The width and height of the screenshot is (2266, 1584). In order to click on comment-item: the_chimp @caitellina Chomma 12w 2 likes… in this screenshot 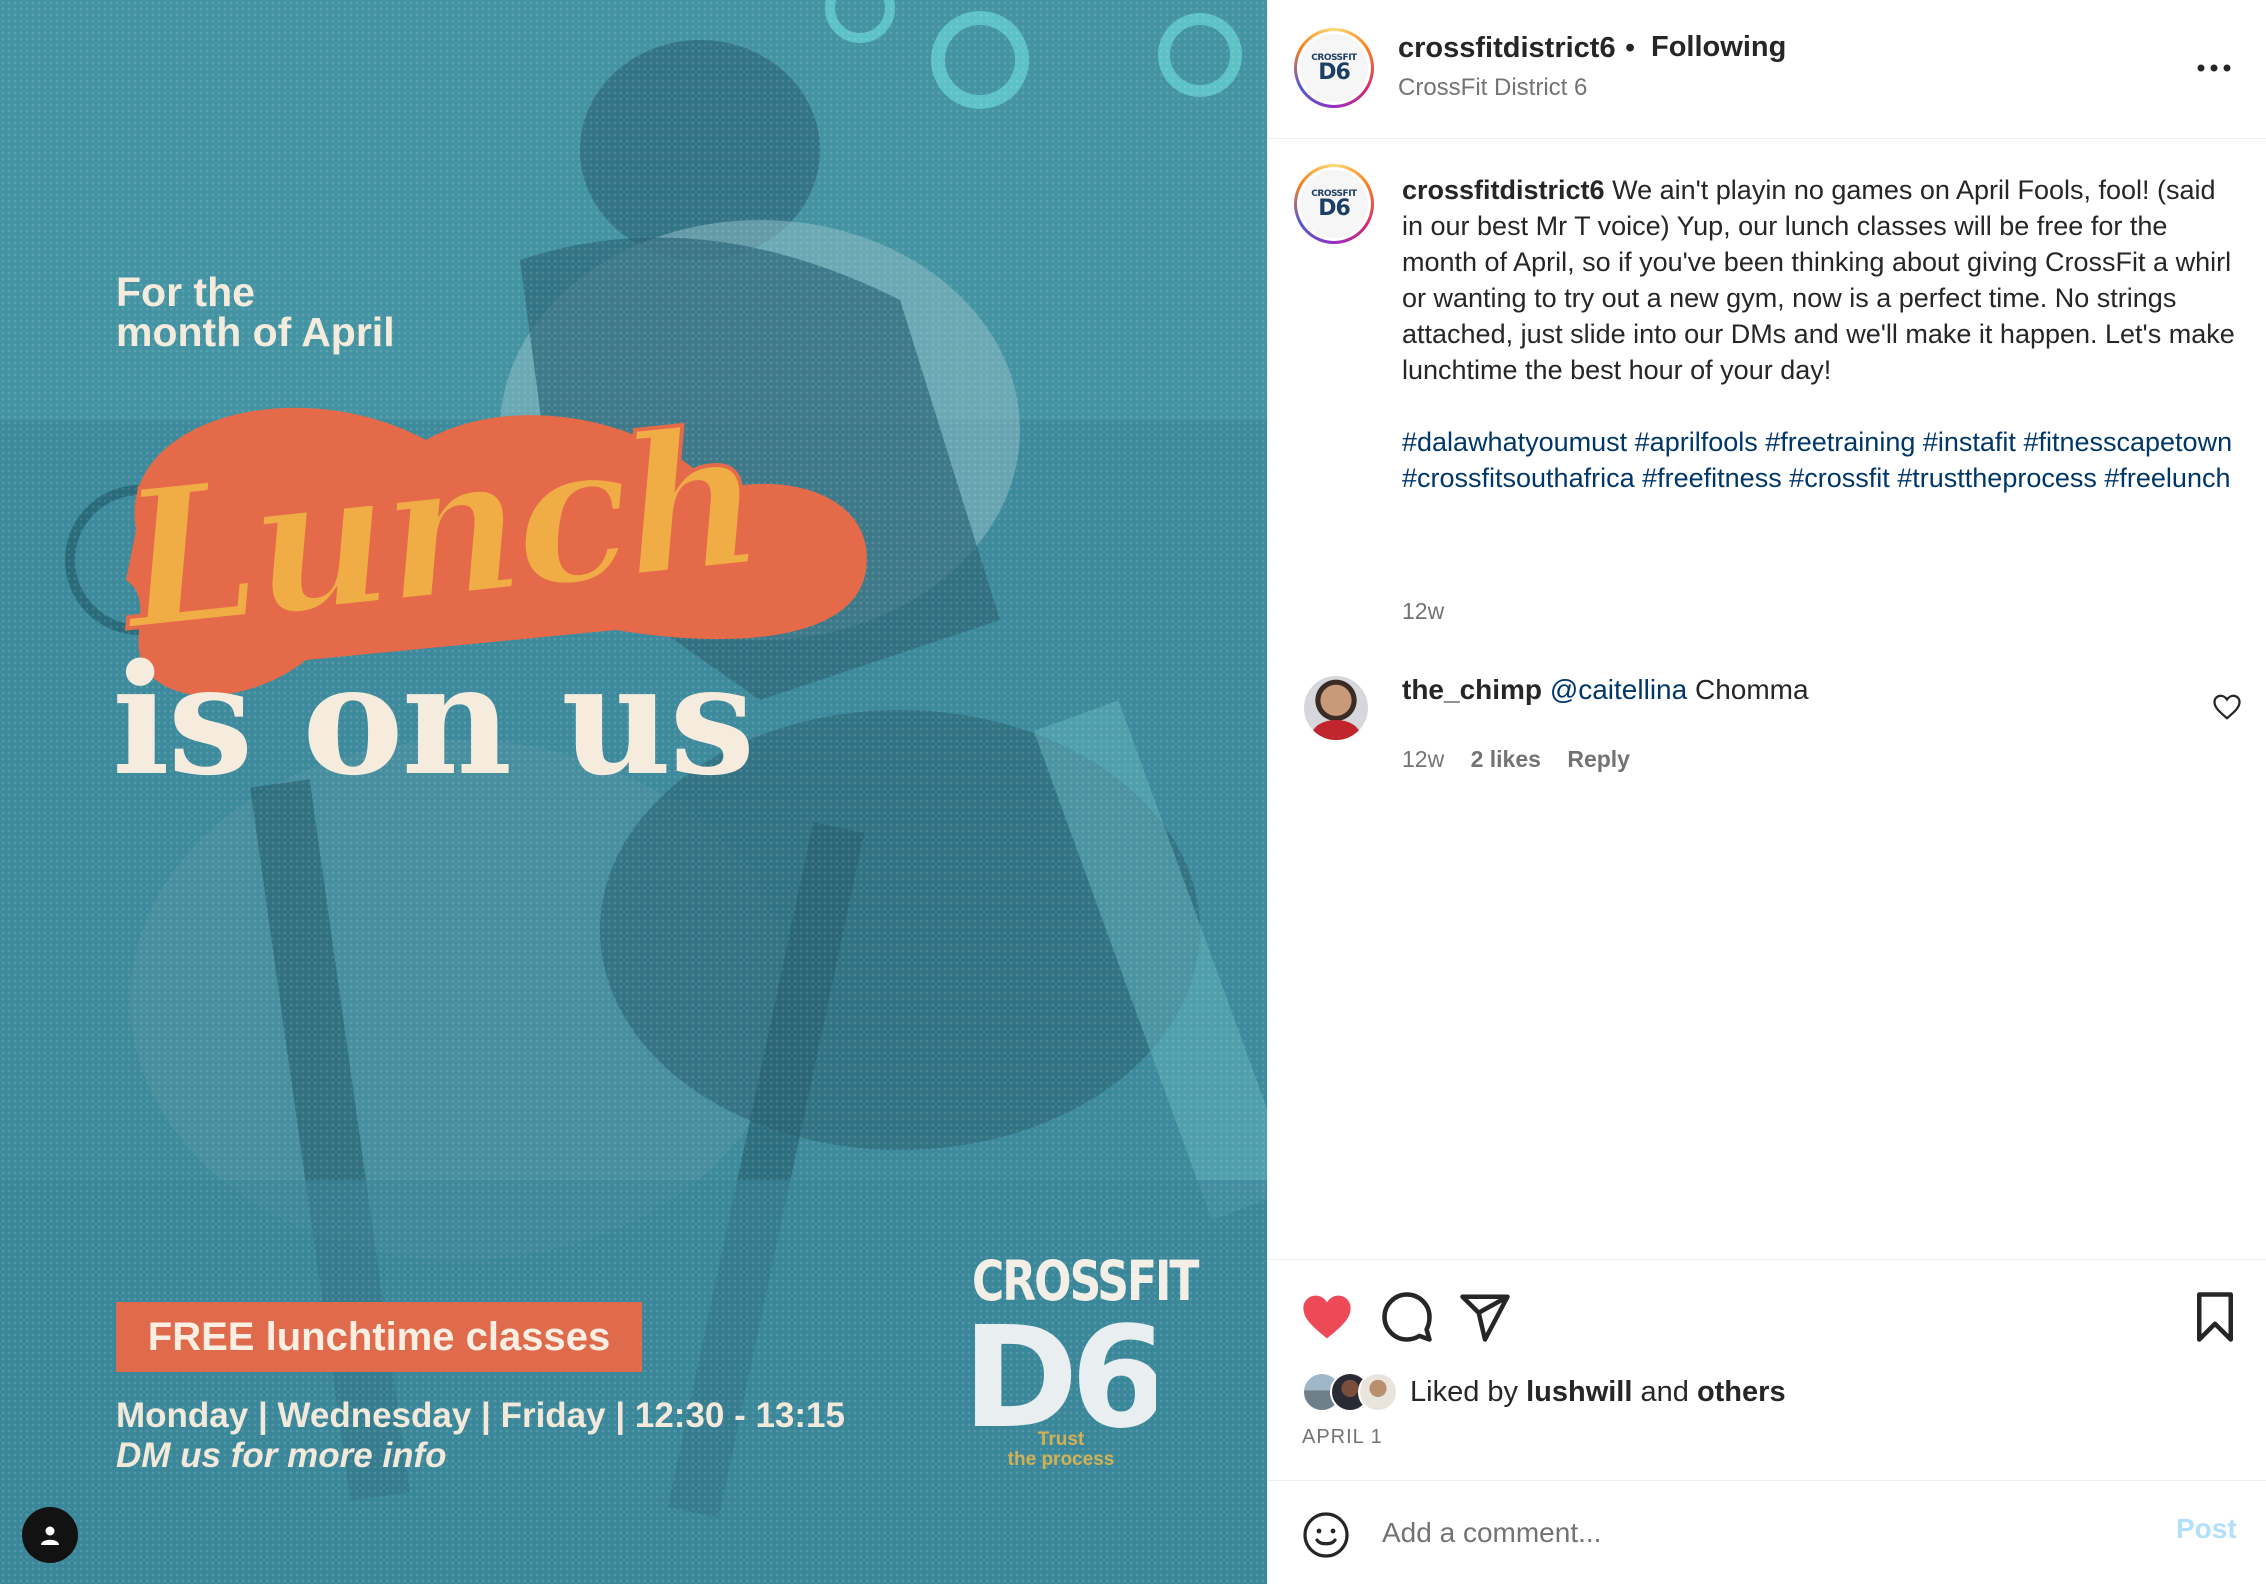, I will do `click(1767, 732)`.